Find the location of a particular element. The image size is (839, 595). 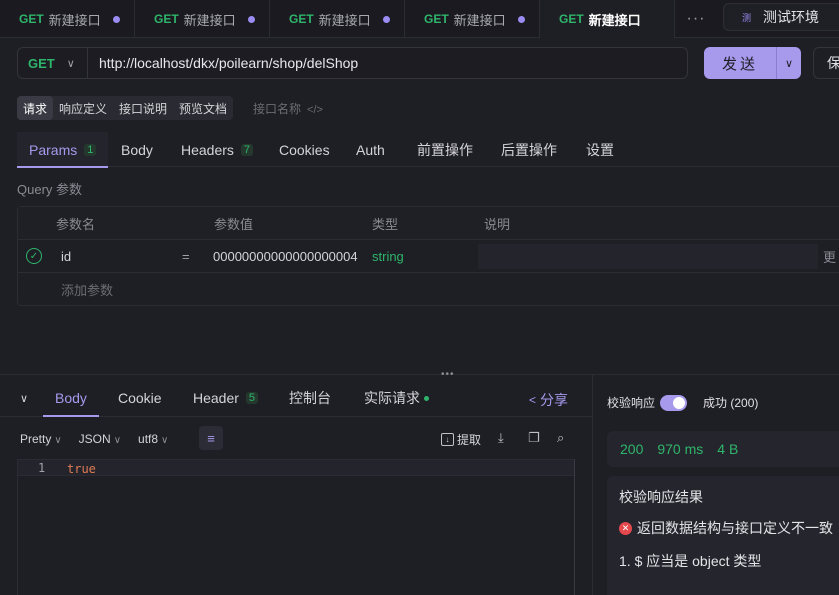

validation-toggle is located at coordinates (674, 402).